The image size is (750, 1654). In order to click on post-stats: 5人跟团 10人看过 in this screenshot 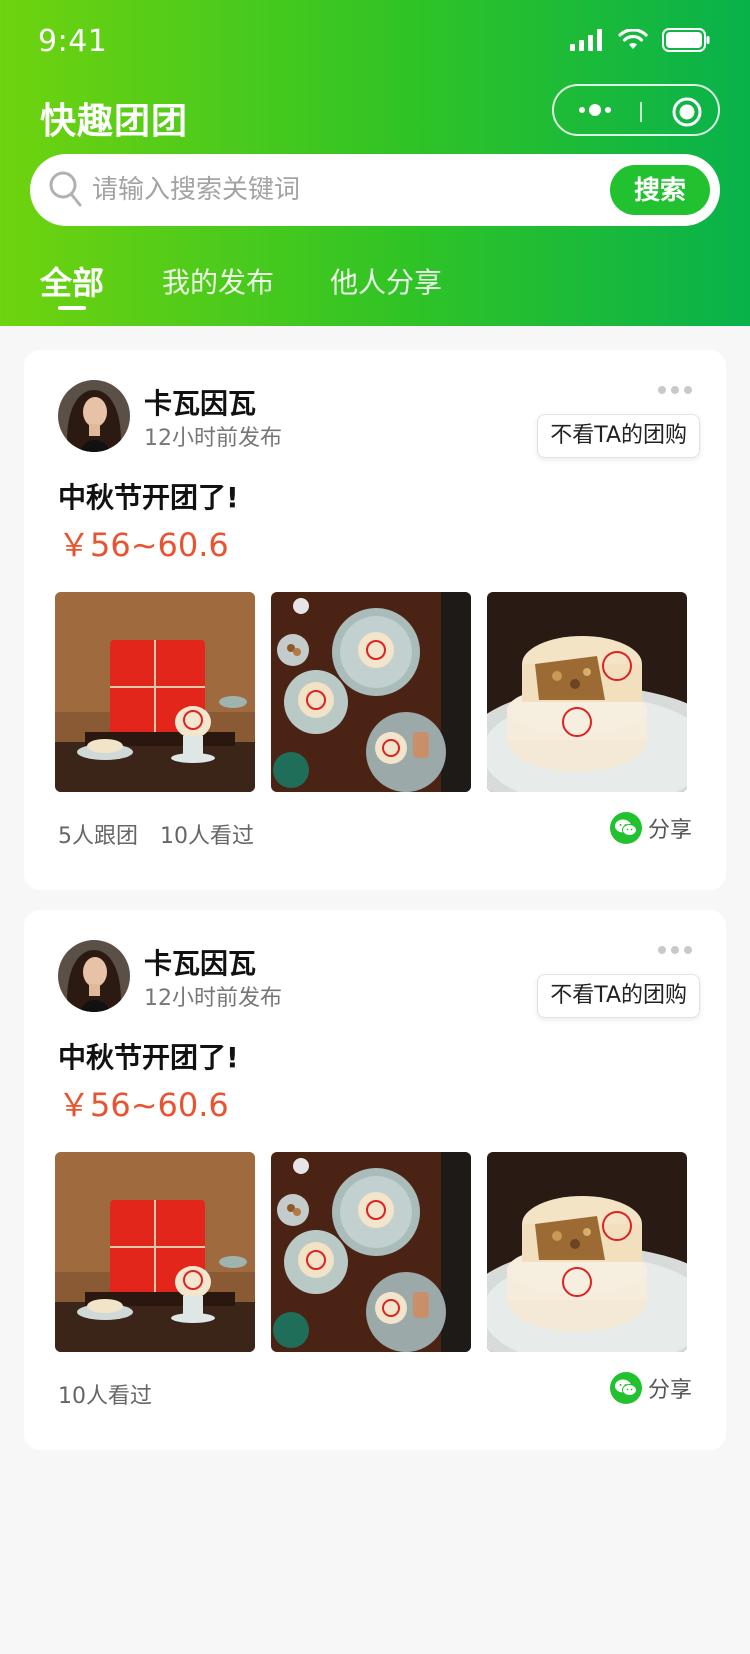, I will do `click(156, 834)`.